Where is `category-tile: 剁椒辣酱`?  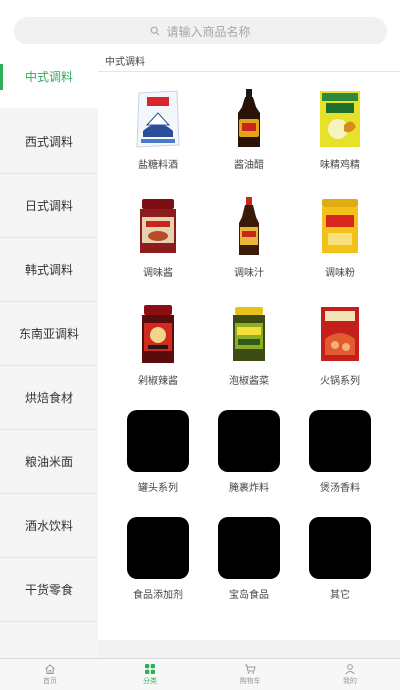
category-tile: 剁椒辣酱 is located at coordinates (158, 345).